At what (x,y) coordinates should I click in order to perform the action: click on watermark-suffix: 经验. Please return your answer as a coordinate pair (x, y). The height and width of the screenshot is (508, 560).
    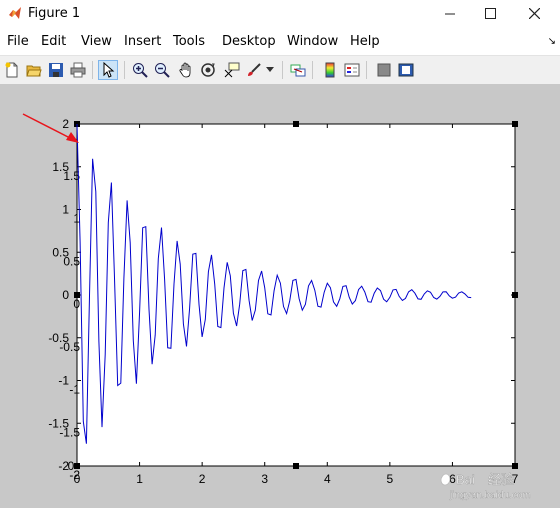
    Looking at the image, I should click on (501, 480).